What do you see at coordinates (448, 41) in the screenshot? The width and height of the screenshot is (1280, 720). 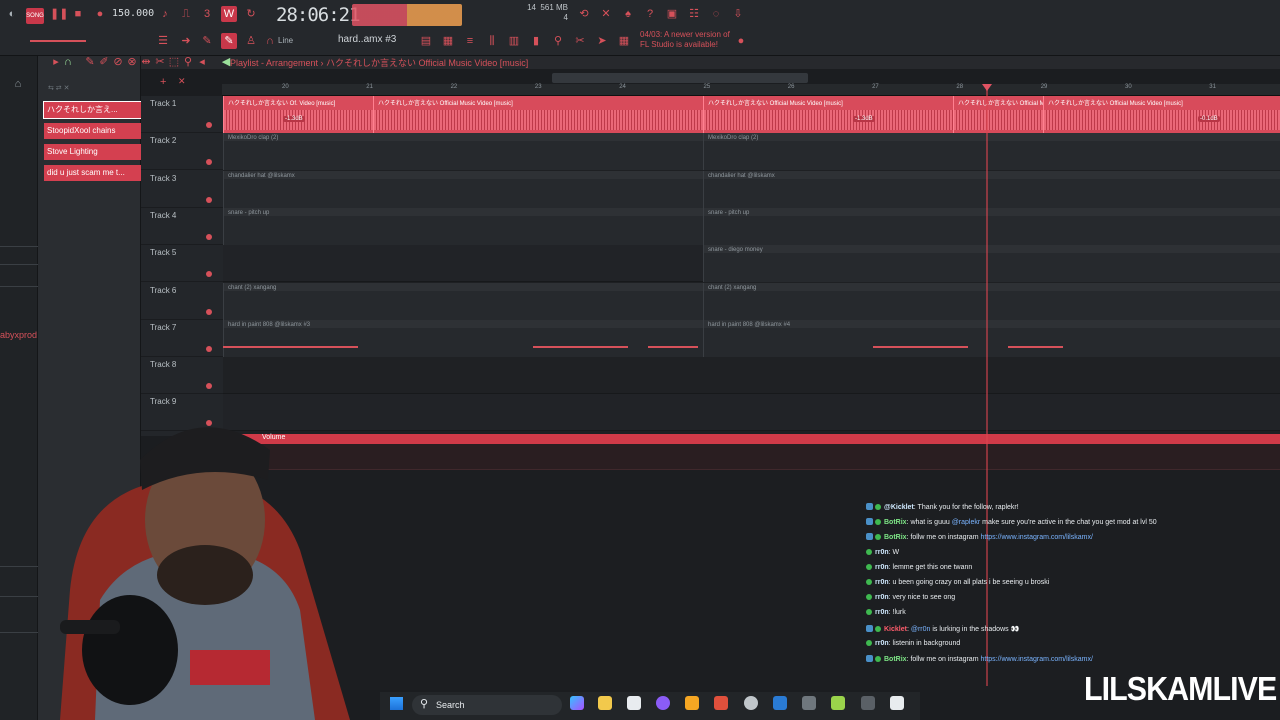 I see `step-seq-icon: ▦` at bounding box center [448, 41].